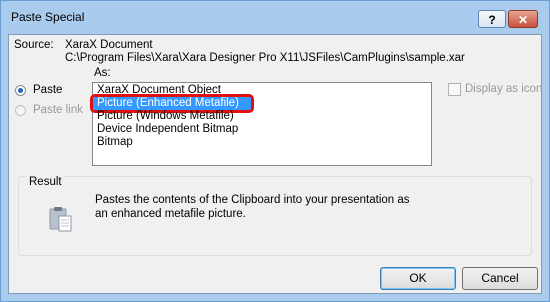 The height and width of the screenshot is (302, 550). I want to click on format-item-picture-windows-metafile: Picture (Windows Metafile), so click(262, 116).